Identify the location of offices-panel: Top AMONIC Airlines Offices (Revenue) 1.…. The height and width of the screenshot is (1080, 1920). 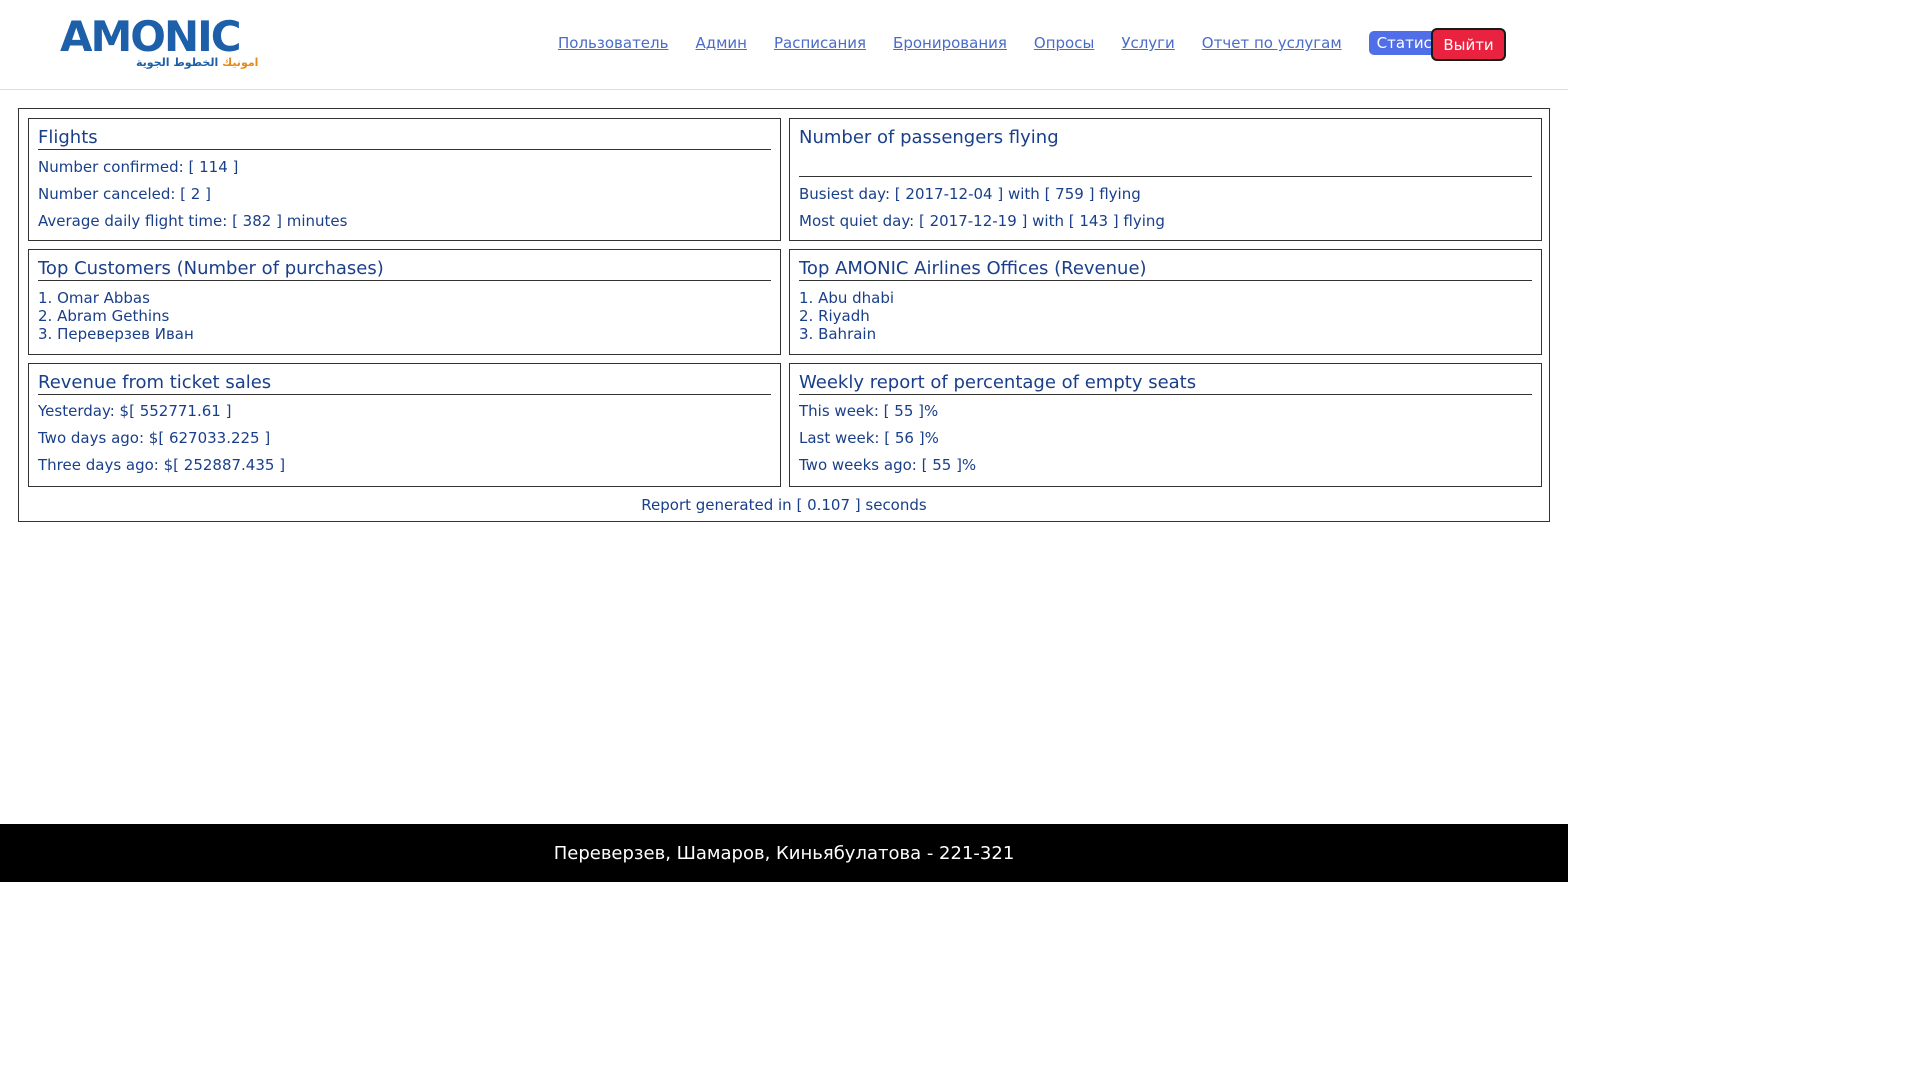
(1165, 302).